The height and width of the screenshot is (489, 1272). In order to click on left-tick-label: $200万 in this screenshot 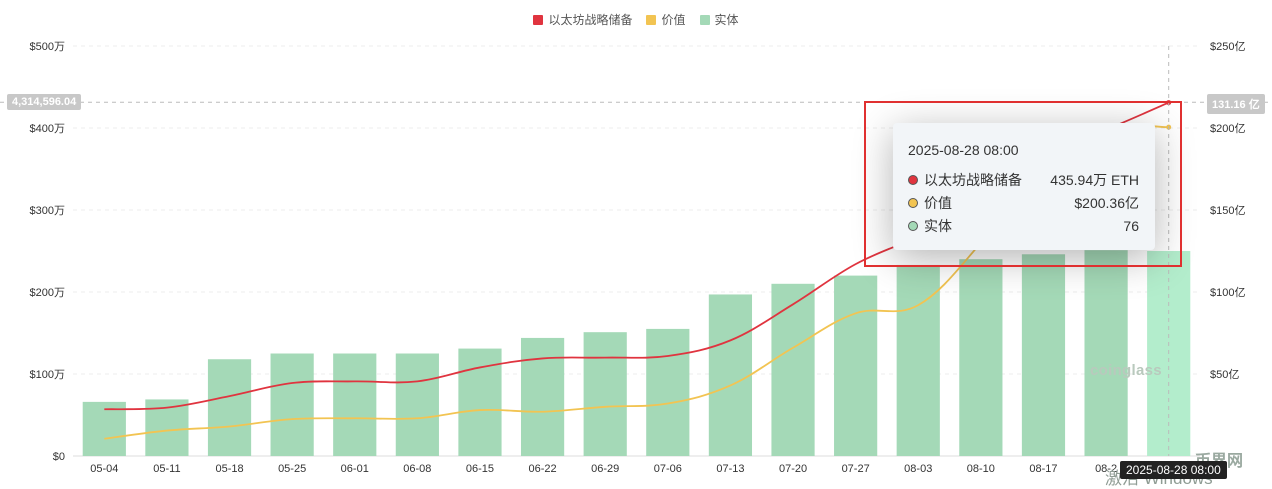, I will do `click(47, 293)`.